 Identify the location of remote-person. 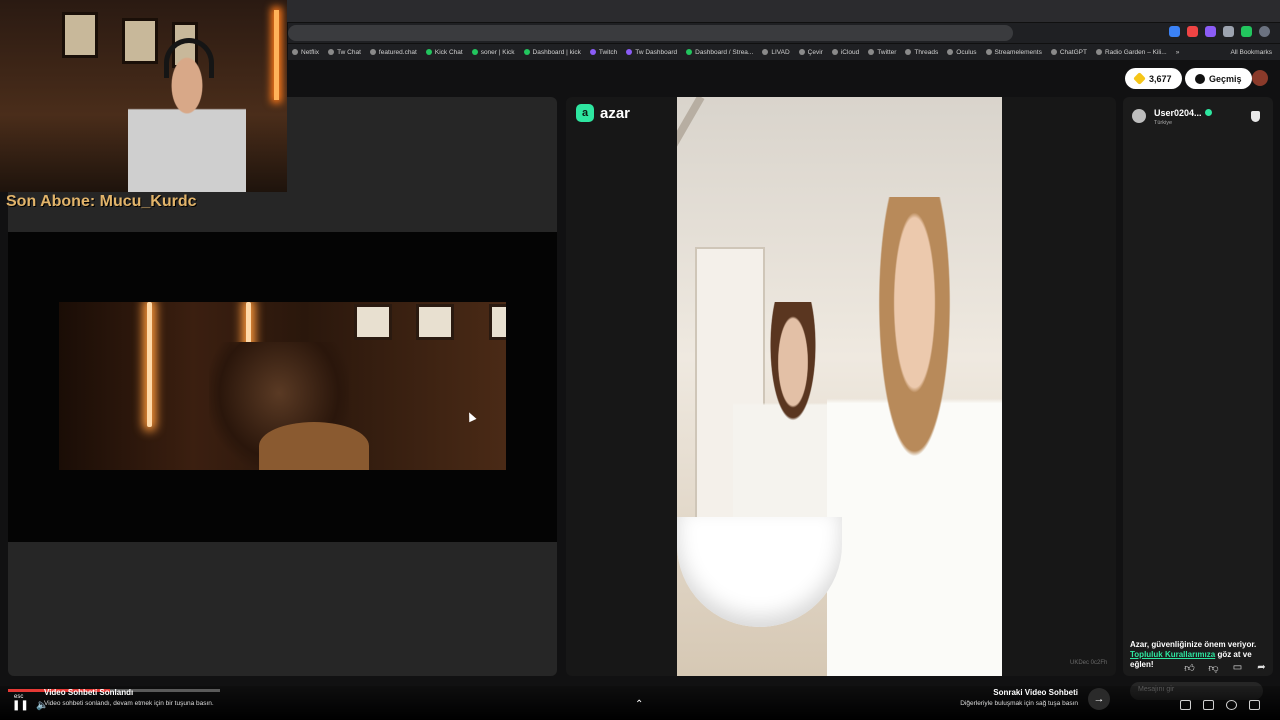
(914, 436).